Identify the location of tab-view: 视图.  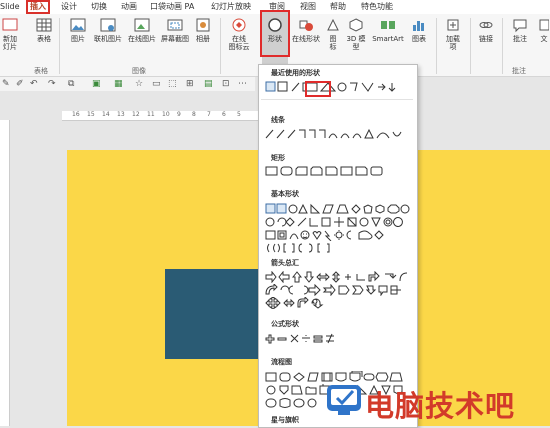
(308, 7).